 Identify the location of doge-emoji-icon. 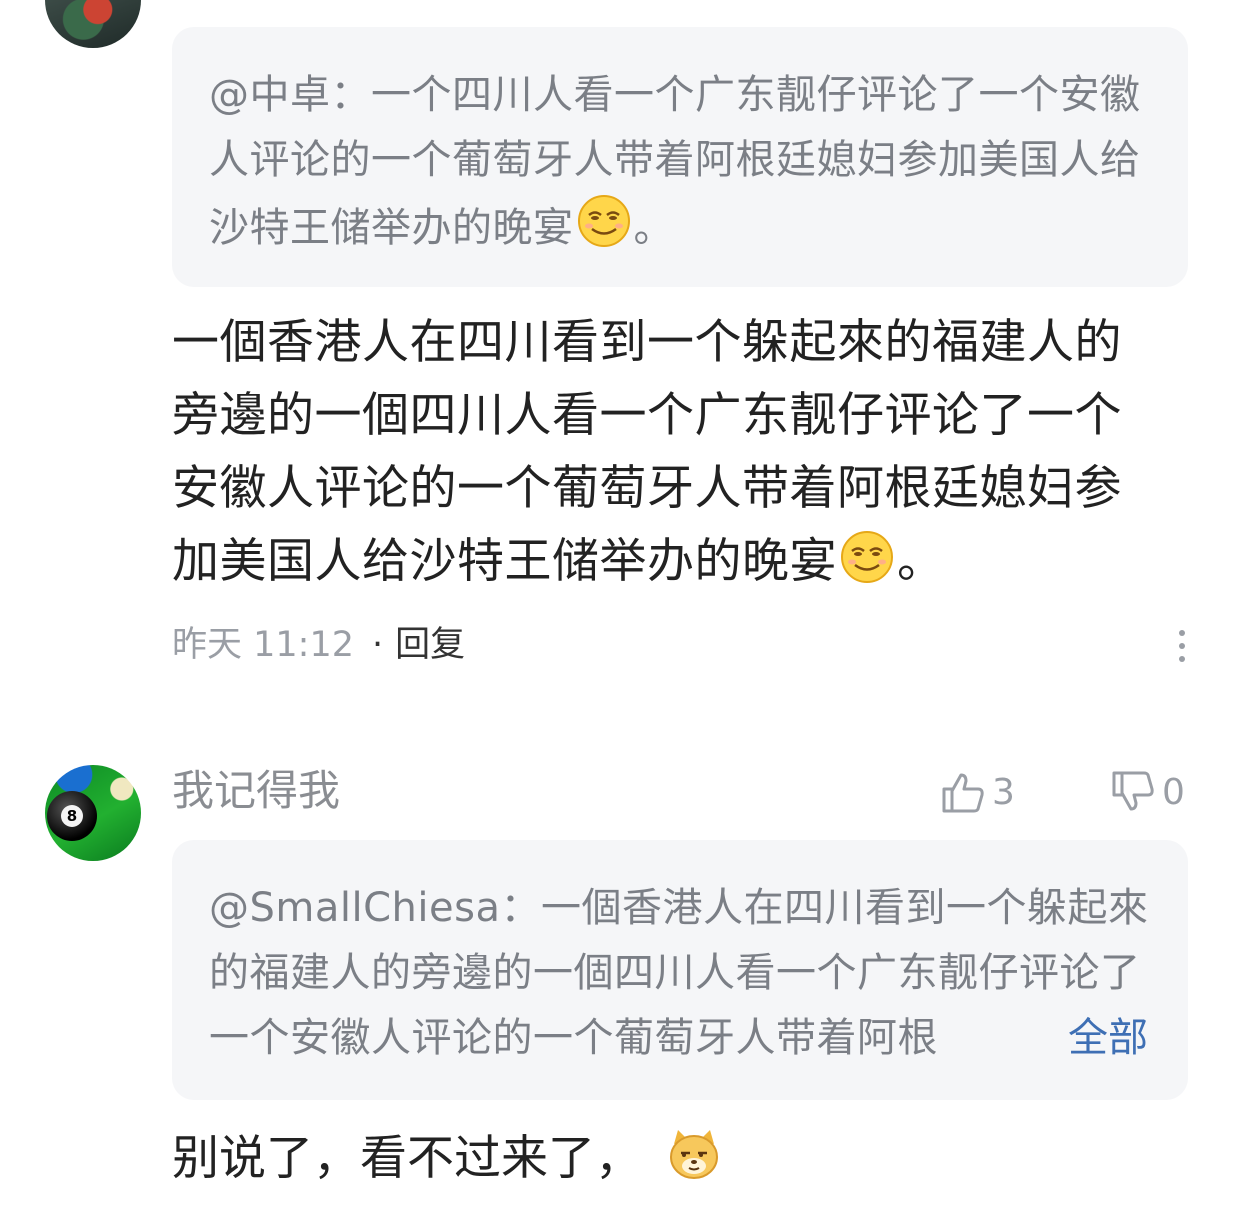
(694, 1154).